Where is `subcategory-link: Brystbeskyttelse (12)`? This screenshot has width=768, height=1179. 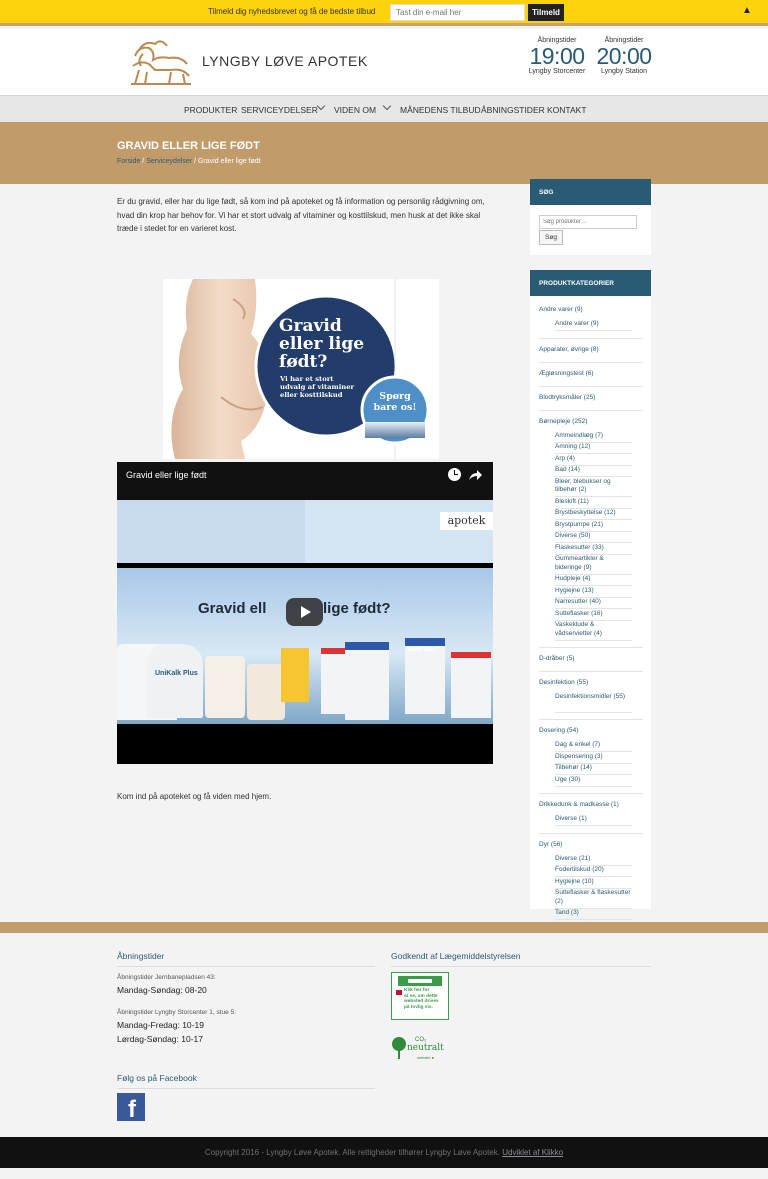
subcategory-link: Brystbeskyttelse (12) is located at coordinates (593, 513).